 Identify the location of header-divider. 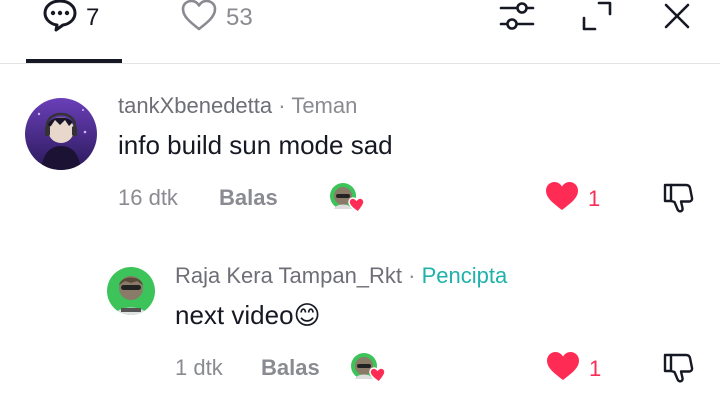
(360, 63).